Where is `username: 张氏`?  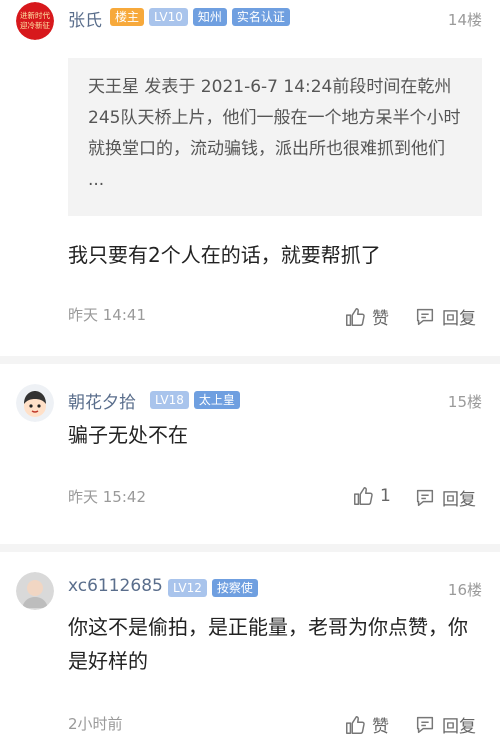
username: 张氏 is located at coordinates (85, 18).